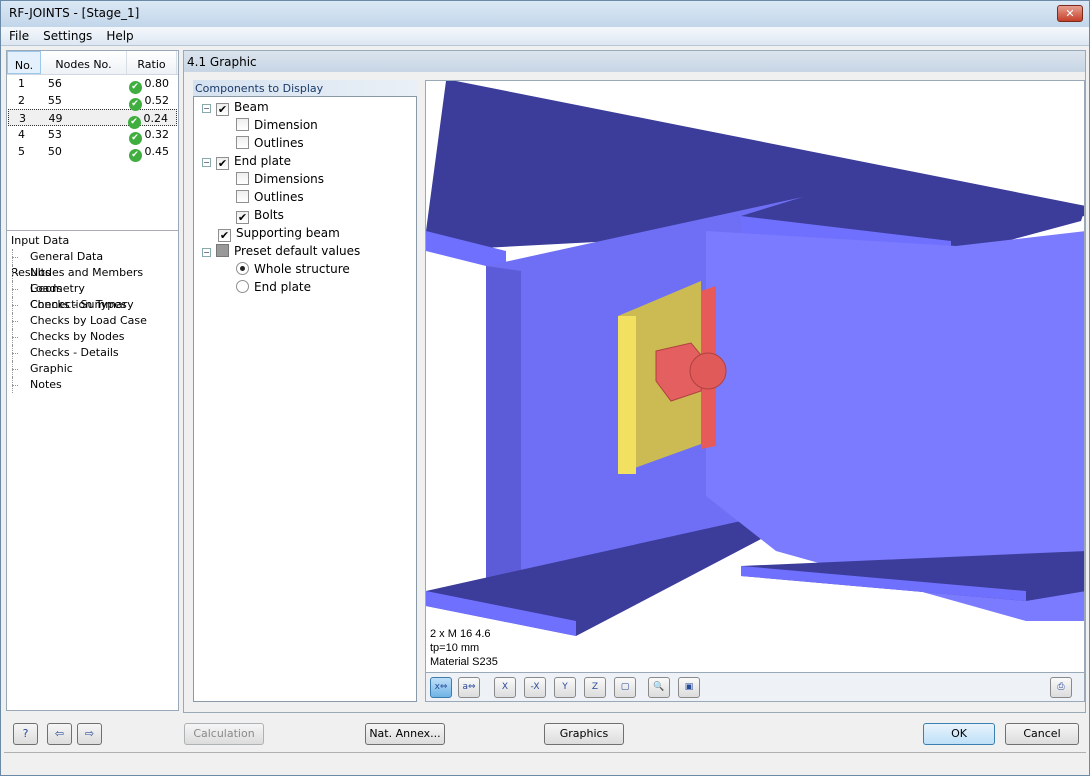  I want to click on checkbox-ep-dimensions, so click(242, 178).